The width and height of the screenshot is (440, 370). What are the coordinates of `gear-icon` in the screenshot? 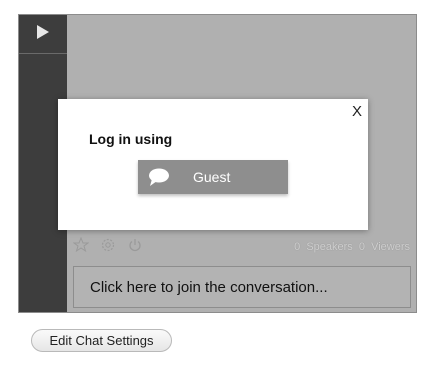 It's located at (108, 245).